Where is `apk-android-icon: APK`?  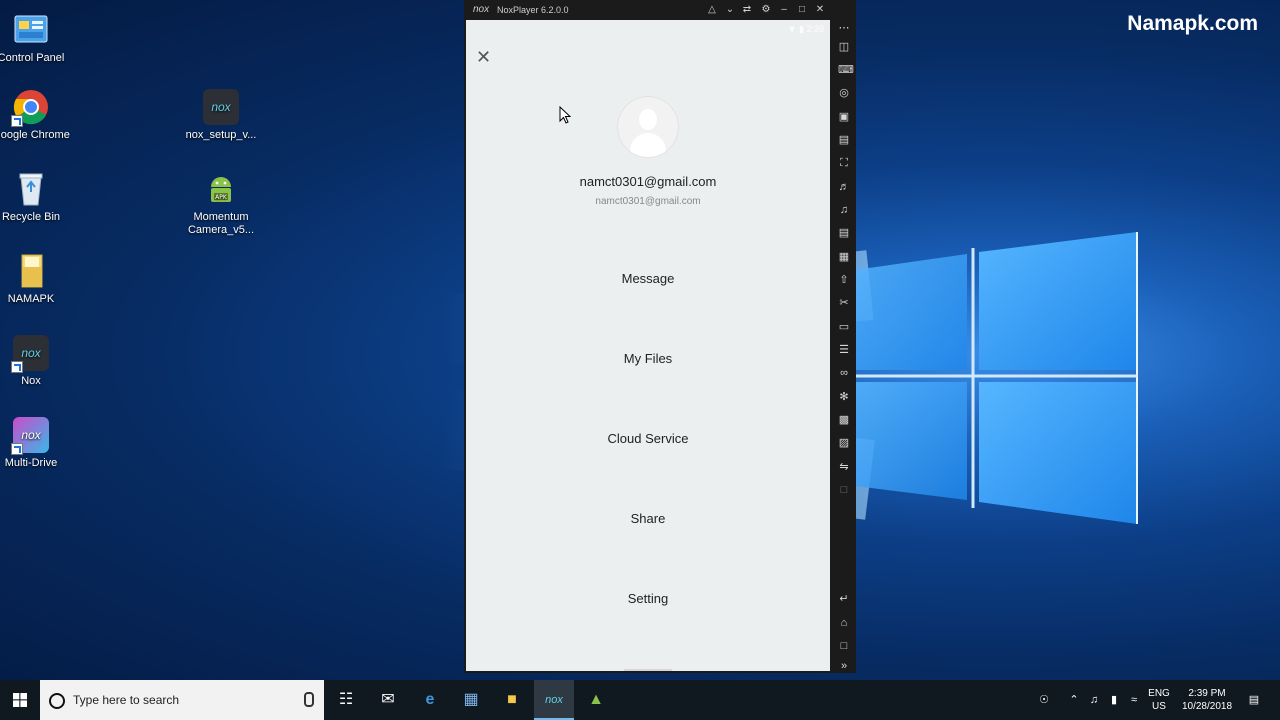
apk-android-icon: APK is located at coordinates (221, 189).